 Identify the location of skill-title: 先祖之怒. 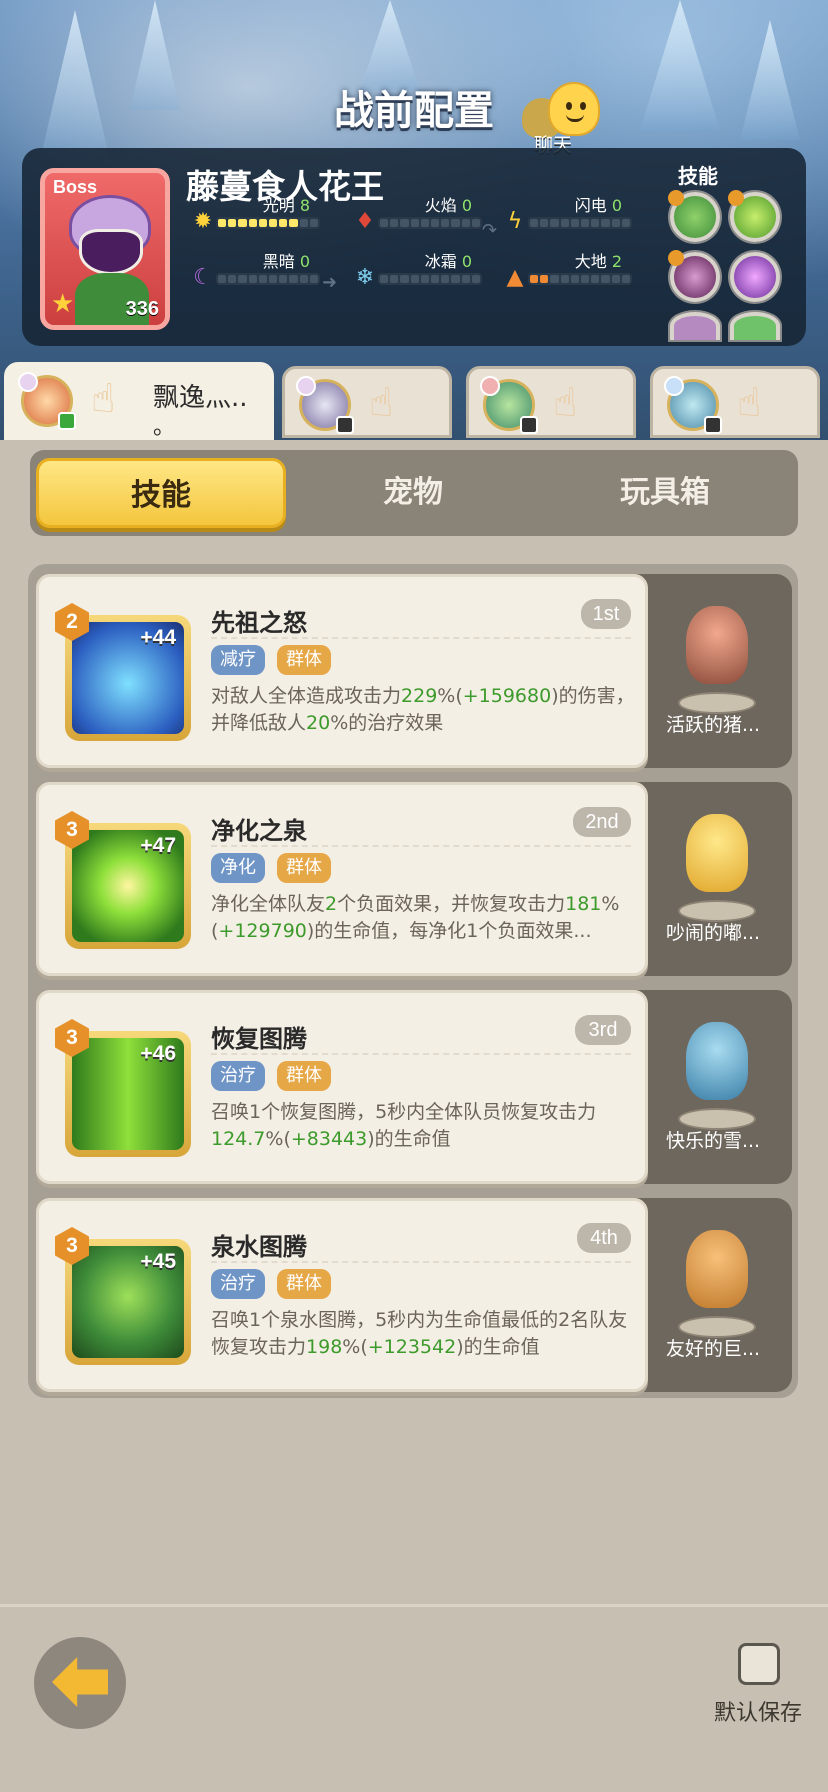
(259, 623).